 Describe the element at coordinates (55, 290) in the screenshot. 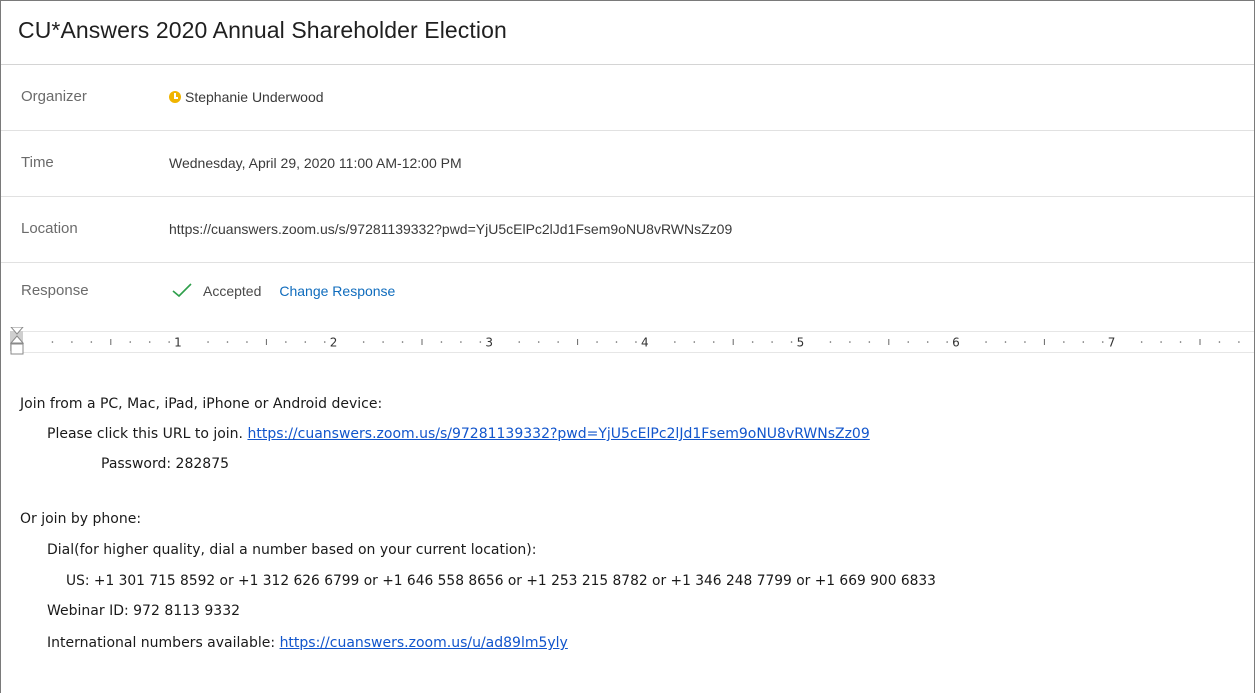

I see `response-label: Response` at that location.